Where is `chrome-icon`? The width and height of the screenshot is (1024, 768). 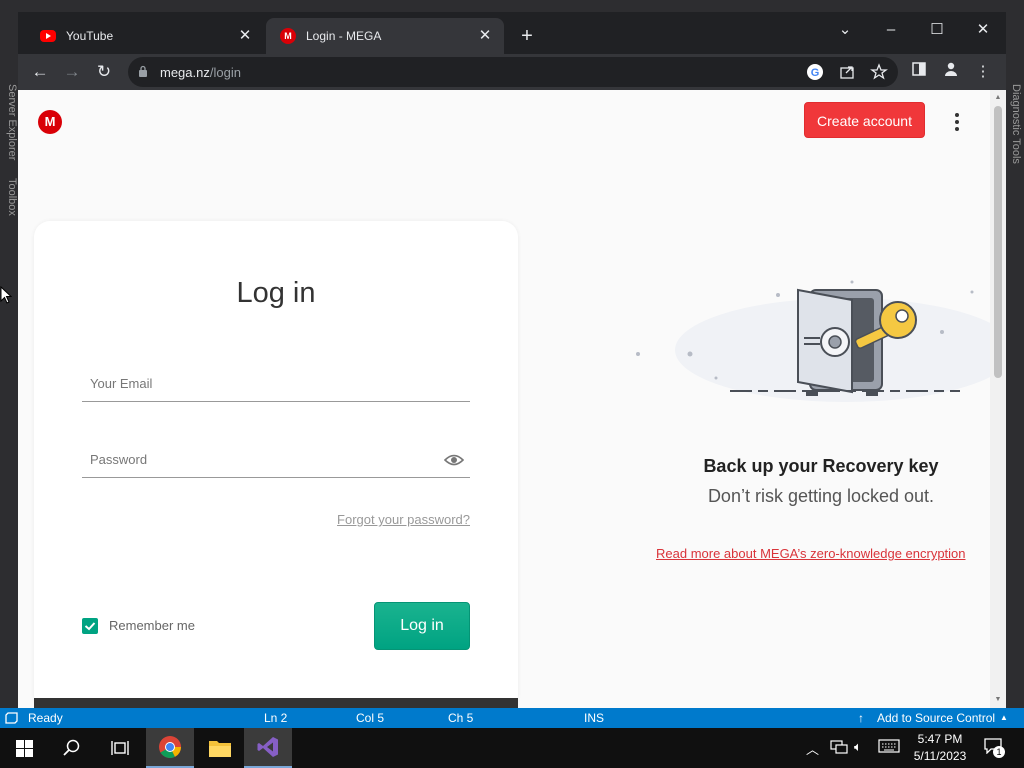 chrome-icon is located at coordinates (170, 747).